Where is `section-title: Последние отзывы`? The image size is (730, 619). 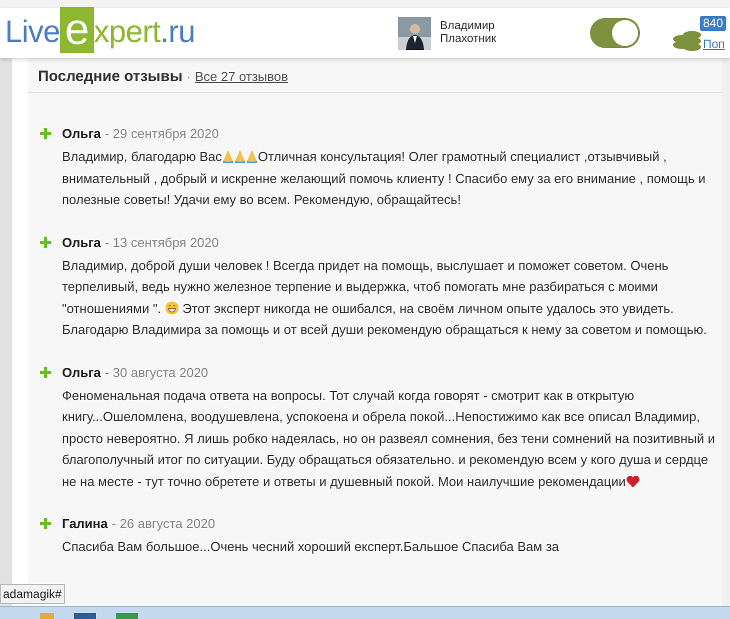
section-title: Последние отзывы is located at coordinates (110, 77).